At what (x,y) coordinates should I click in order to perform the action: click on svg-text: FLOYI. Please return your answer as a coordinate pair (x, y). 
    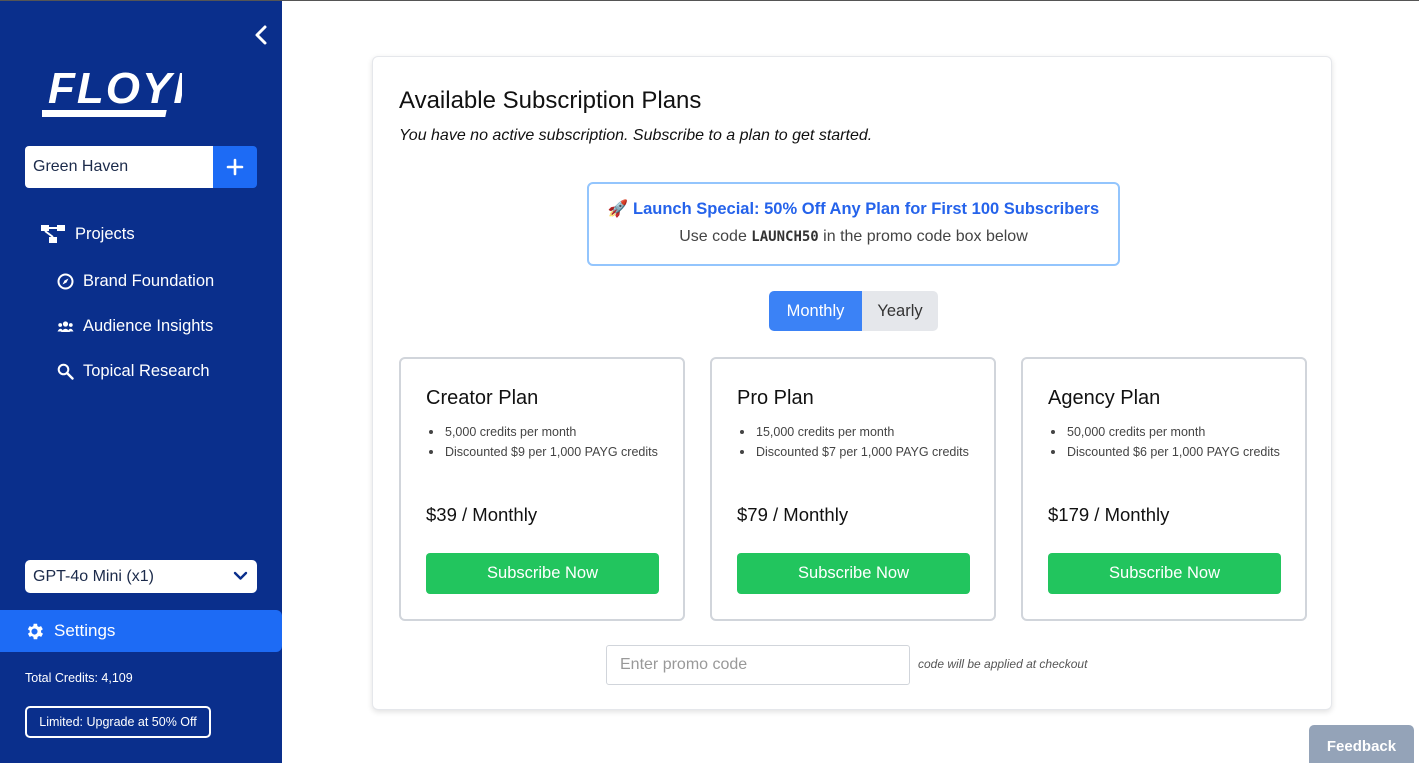
    Looking at the image, I should click on (115, 88).